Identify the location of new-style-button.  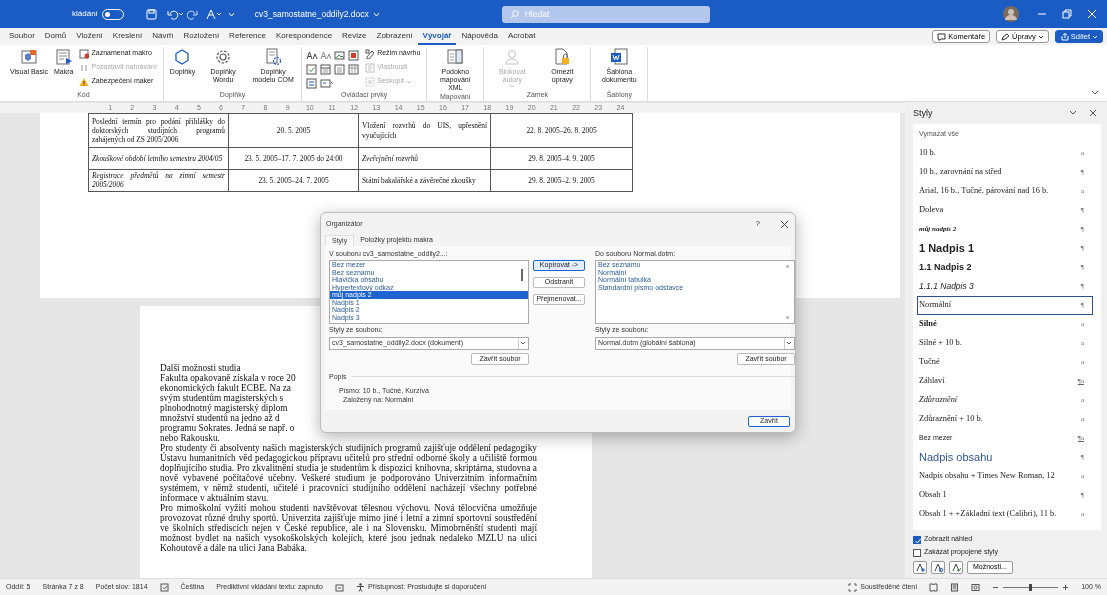
(920, 567).